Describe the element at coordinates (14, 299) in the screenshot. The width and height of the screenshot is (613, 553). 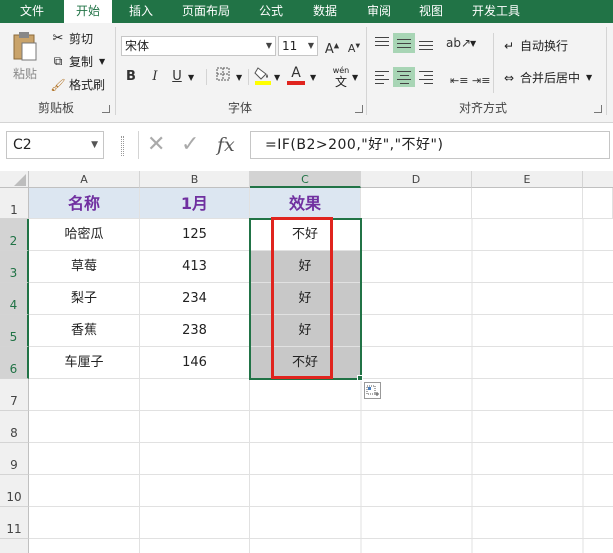
I see `row-header-4: 4` at that location.